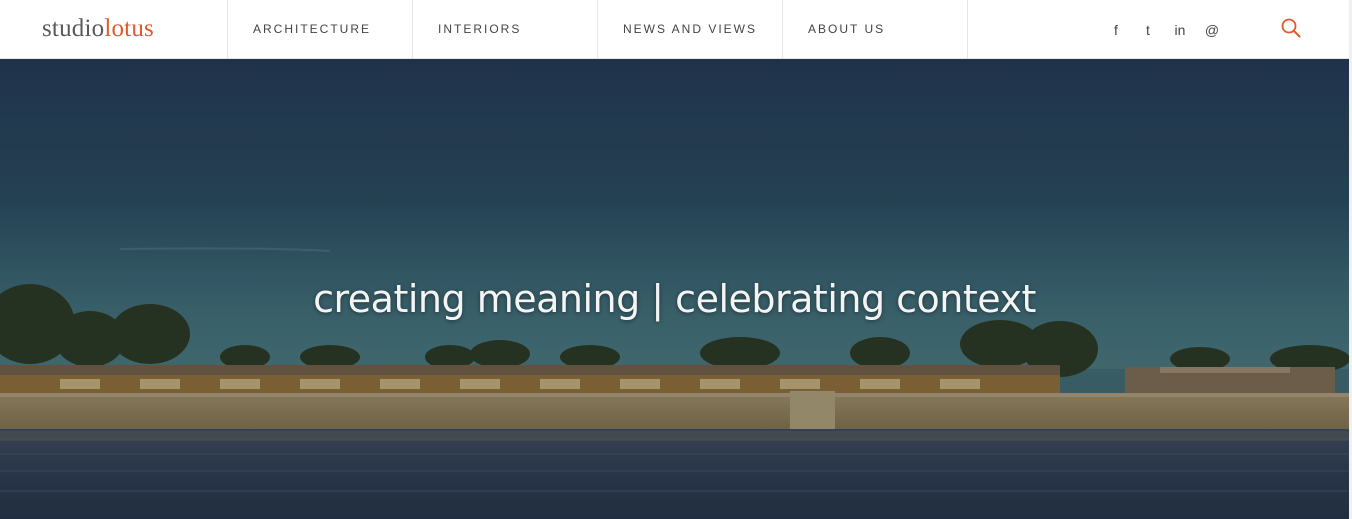 This screenshot has height=519, width=1352. I want to click on nav-item-interiors: INTERIORS, so click(505, 29).